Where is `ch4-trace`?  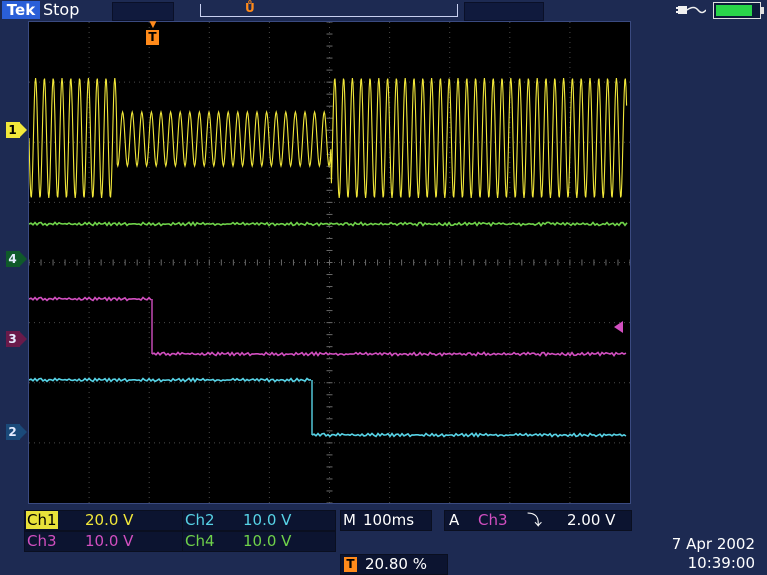 ch4-trace is located at coordinates (328, 223).